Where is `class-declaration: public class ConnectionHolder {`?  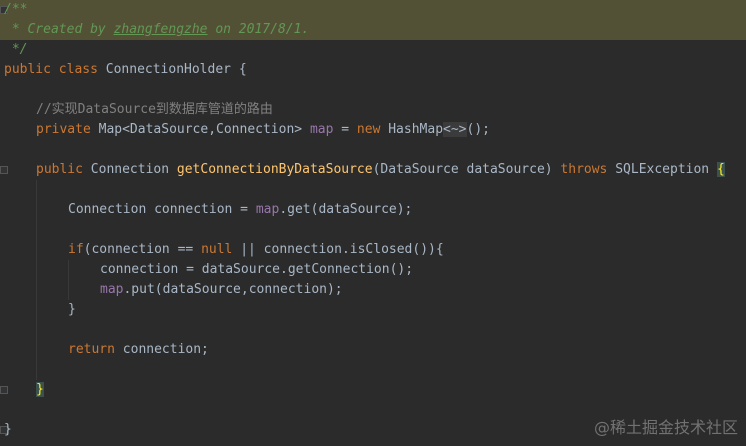 class-declaration: public class ConnectionHolder { is located at coordinates (125, 69).